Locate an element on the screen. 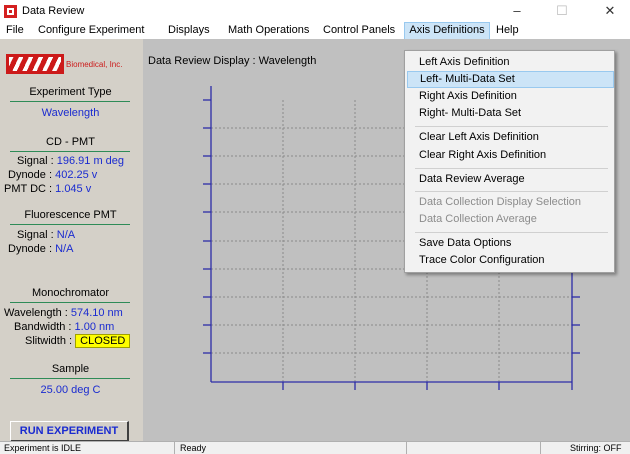 This screenshot has height=454, width=630. menu-item-right-multi-data-set: Right- Multi-Data Set is located at coordinates (509, 113).